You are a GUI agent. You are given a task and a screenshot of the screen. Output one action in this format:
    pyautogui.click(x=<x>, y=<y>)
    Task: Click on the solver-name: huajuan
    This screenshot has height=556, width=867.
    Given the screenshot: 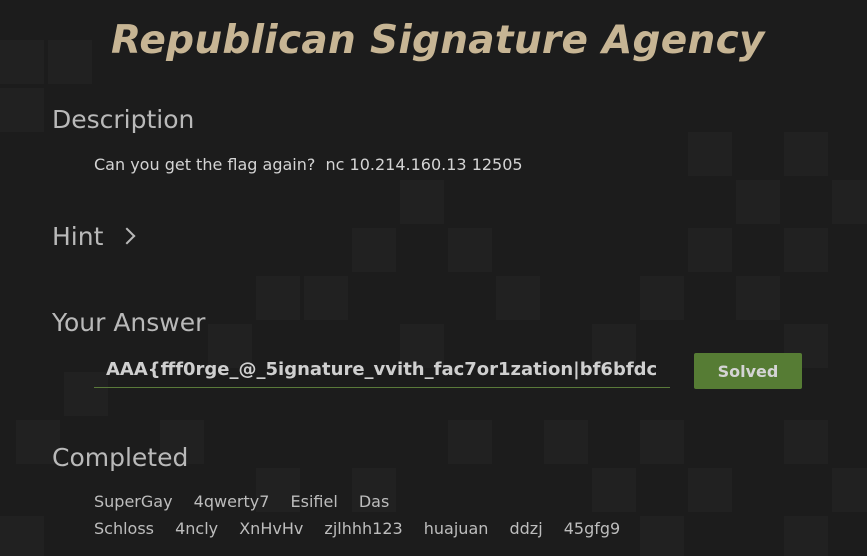 What is the action you would take?
    pyautogui.click(x=456, y=528)
    